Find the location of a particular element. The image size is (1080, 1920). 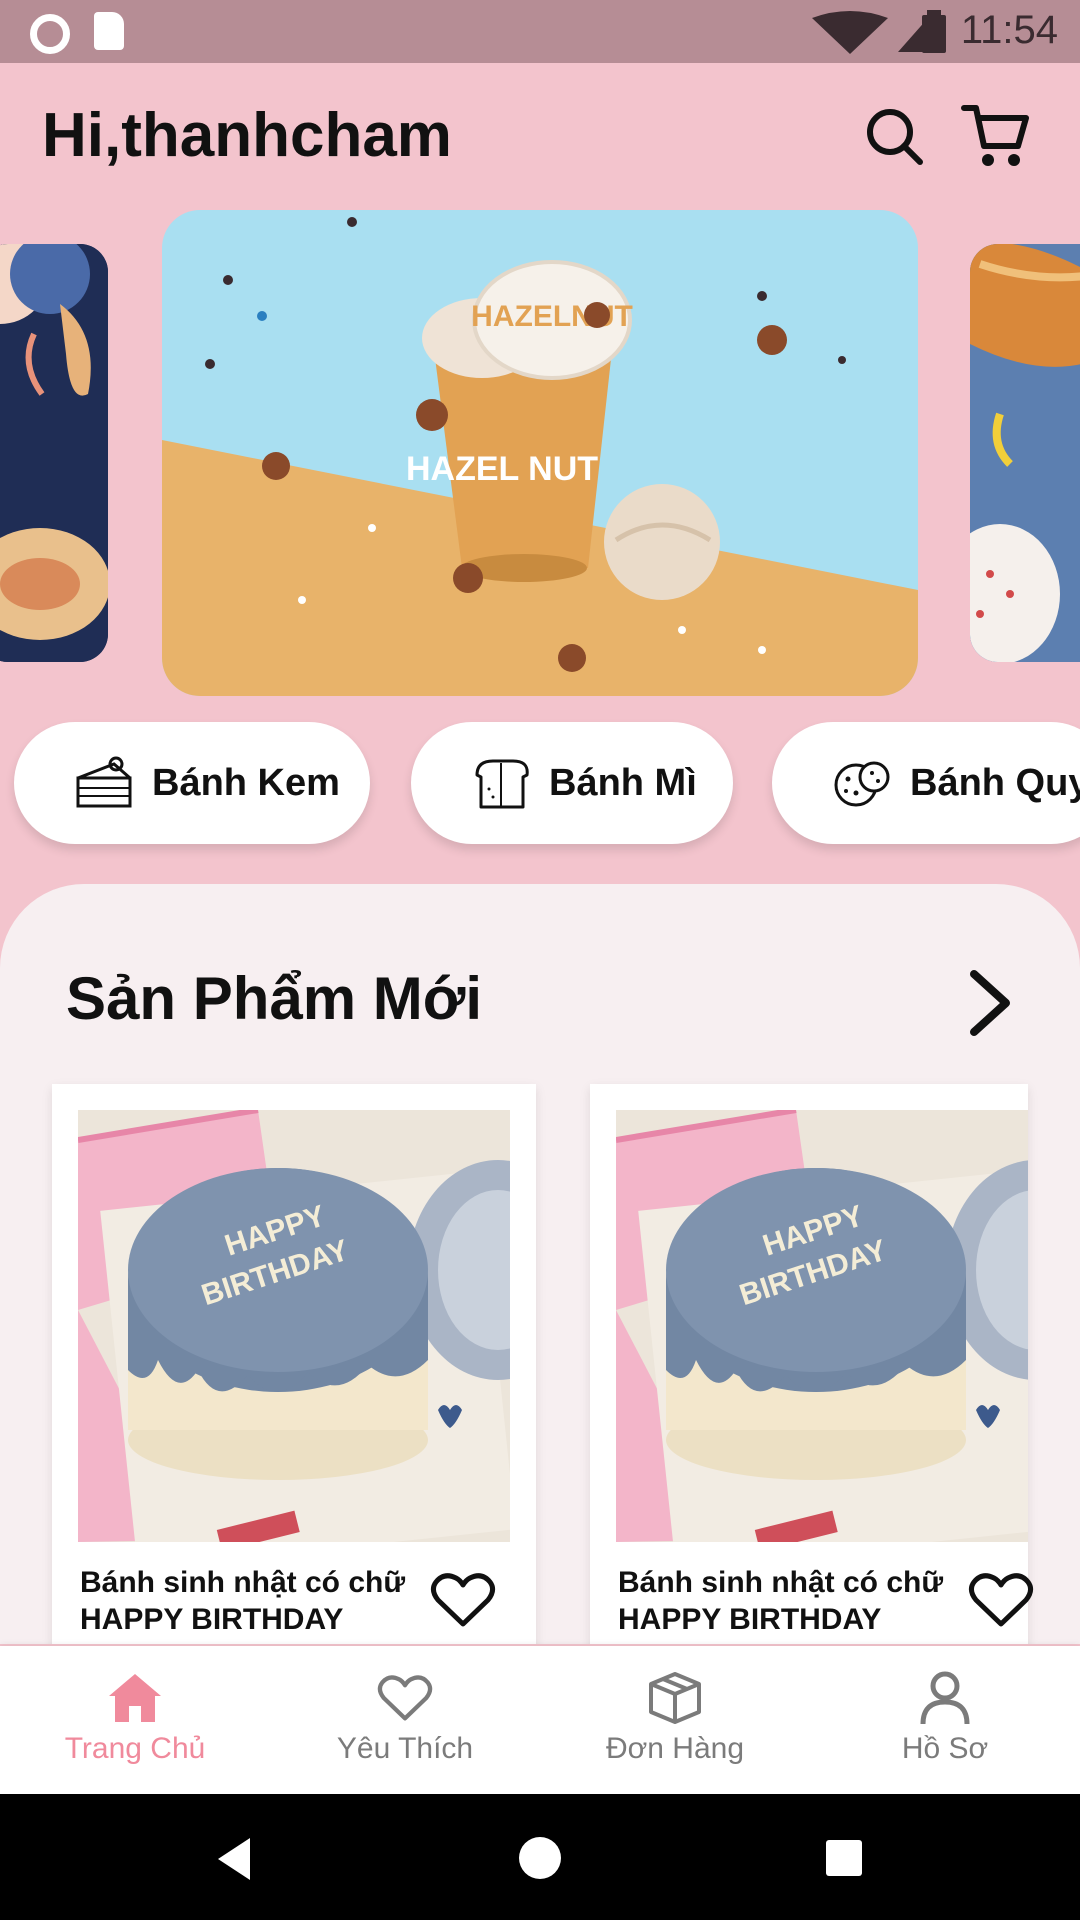

nav-label: Hồ Sơ is located at coordinates (945, 1748).